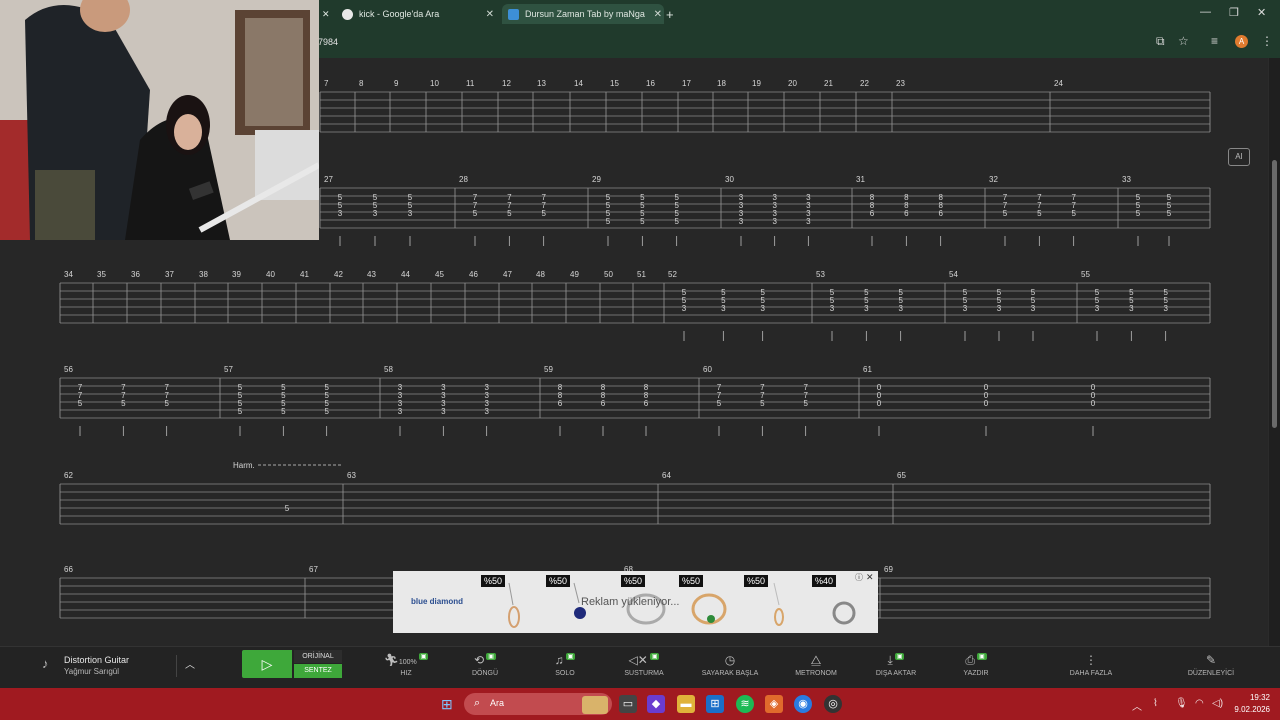 Image resolution: width=1280 pixels, height=720 pixels. What do you see at coordinates (473, 274) in the screenshot?
I see `measure-number: 46` at bounding box center [473, 274].